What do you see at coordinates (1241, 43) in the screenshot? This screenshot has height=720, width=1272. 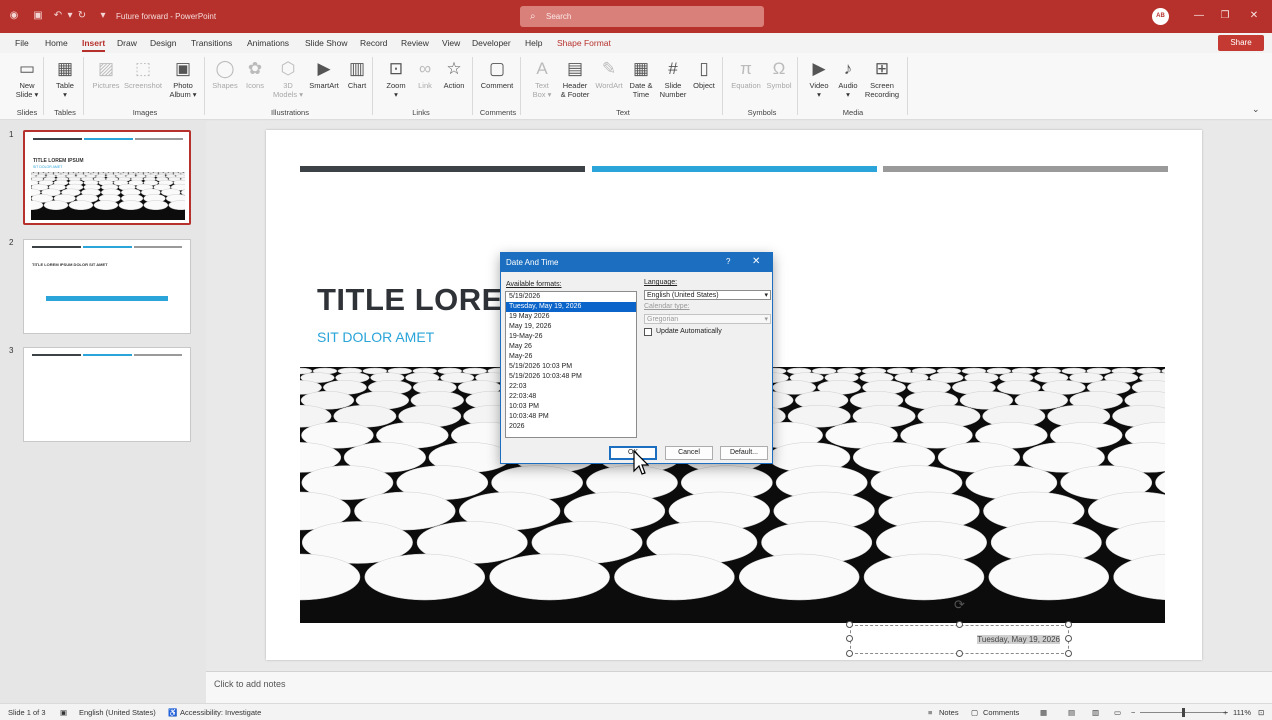 I see `share-button: Share` at bounding box center [1241, 43].